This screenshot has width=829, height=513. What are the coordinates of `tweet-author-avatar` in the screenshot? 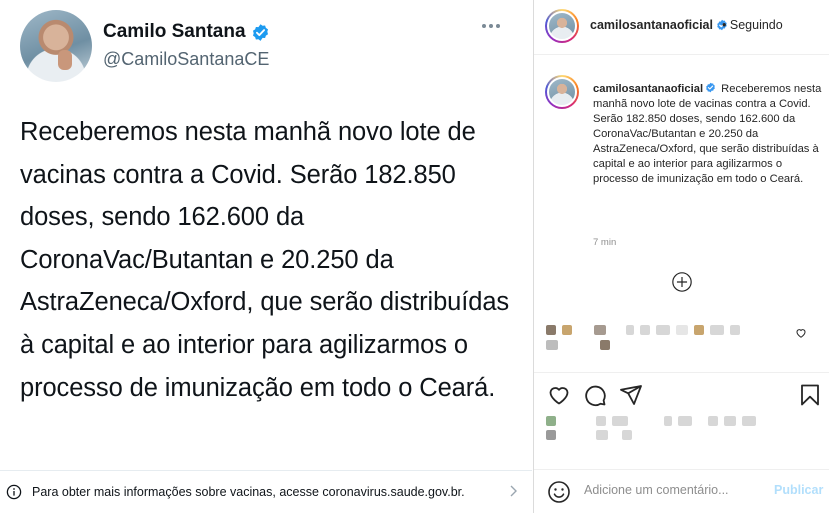 It's located at (56, 46).